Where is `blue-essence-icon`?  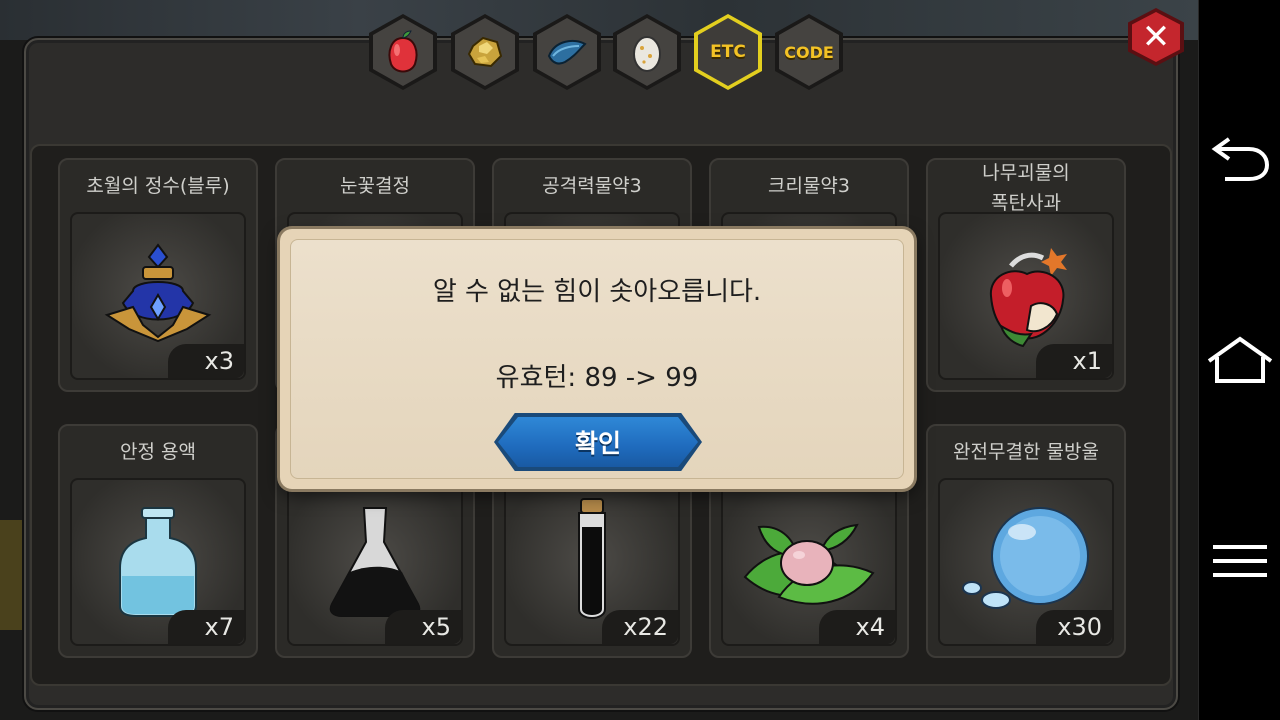
blue-essence-icon is located at coordinates (158, 293).